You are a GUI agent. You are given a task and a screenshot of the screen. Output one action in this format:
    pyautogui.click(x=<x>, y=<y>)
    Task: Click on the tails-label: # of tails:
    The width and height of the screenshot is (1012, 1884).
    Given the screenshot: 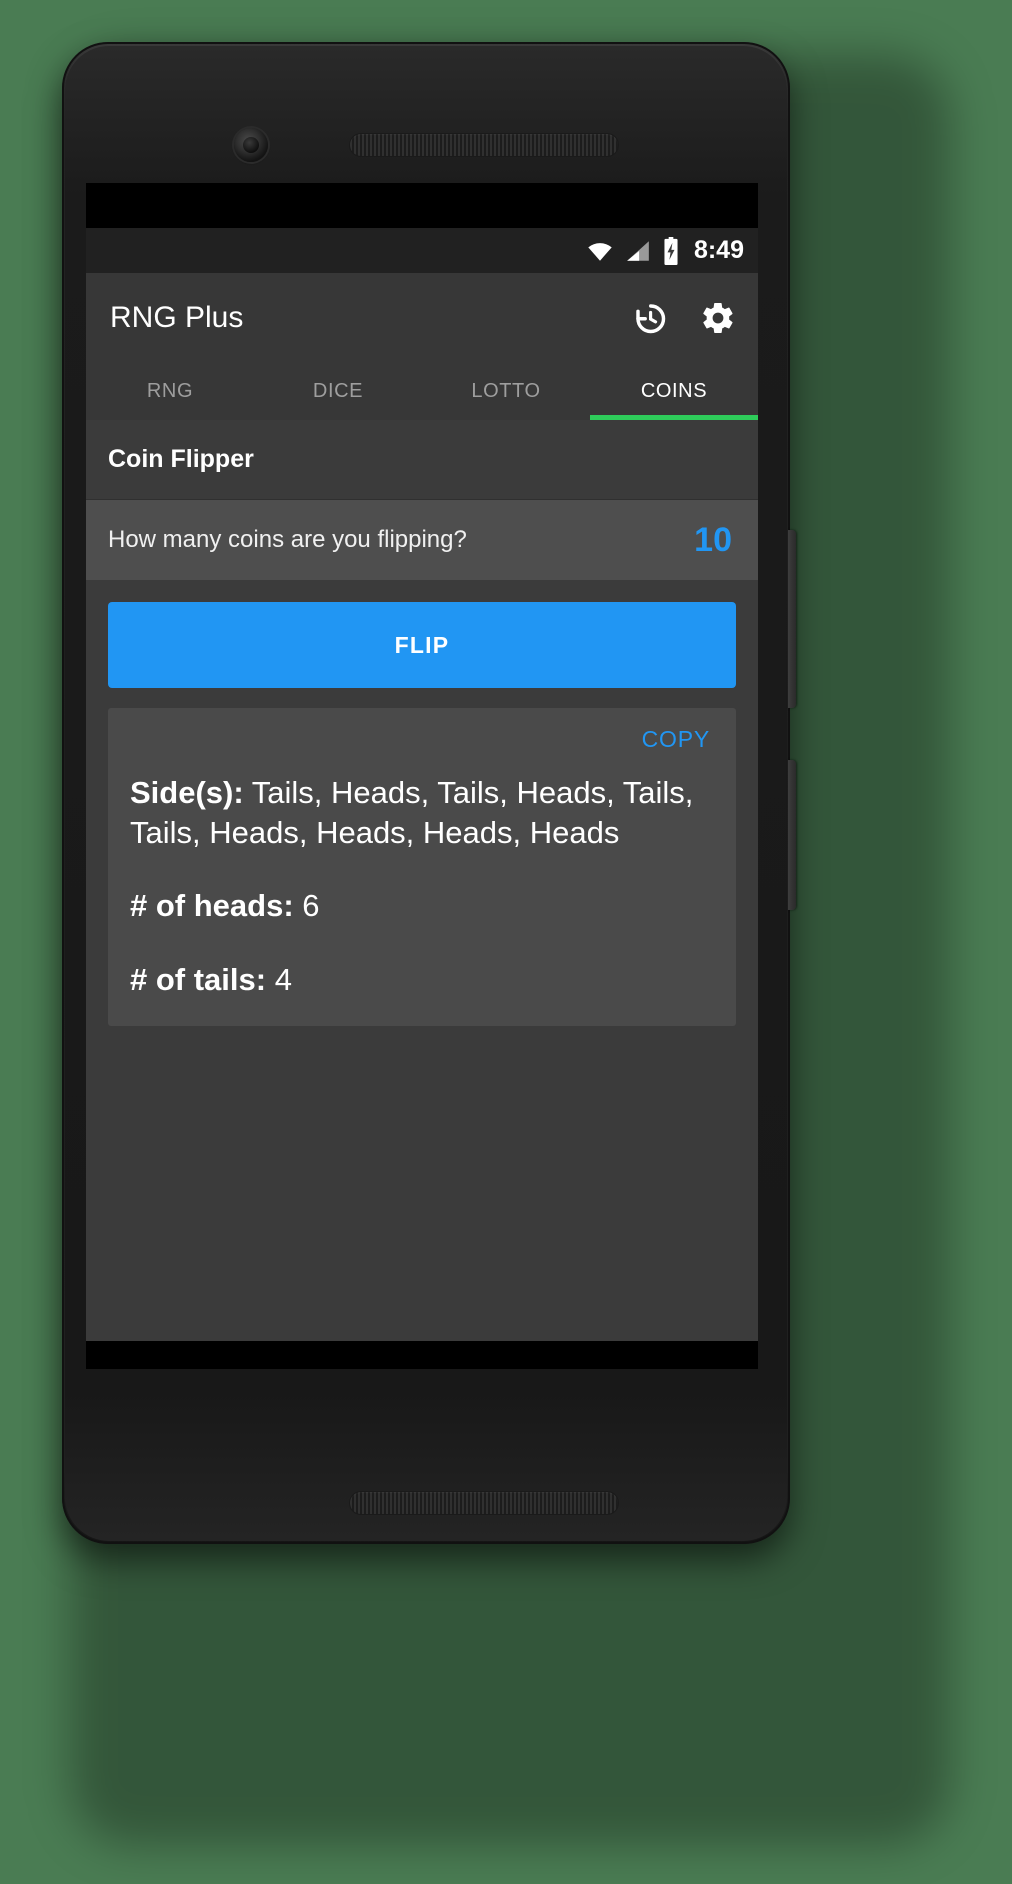 What is the action you would take?
    pyautogui.click(x=198, y=980)
    